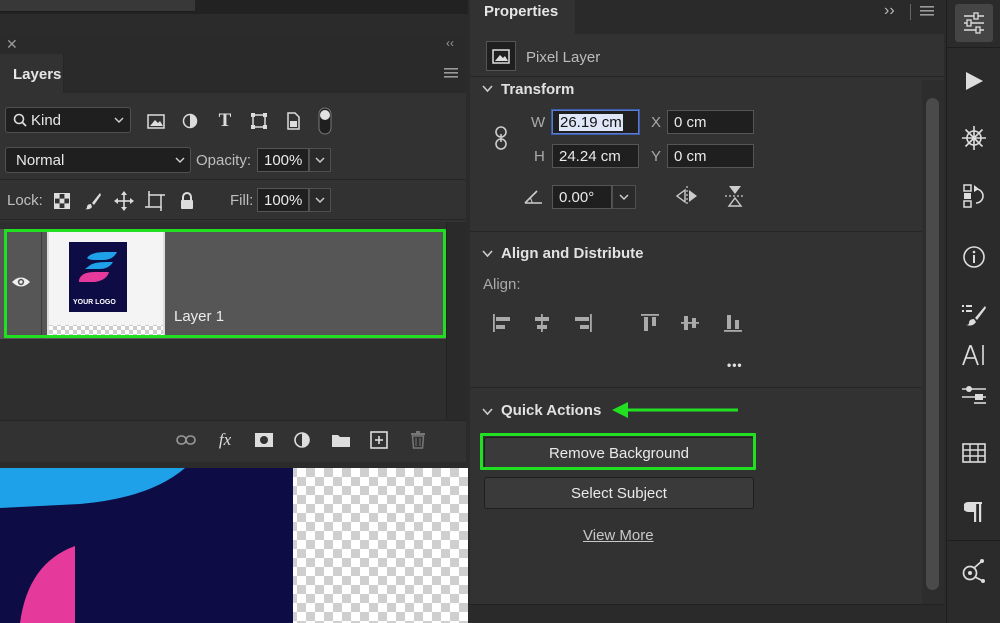 The image size is (1000, 623). What do you see at coordinates (224, 160) in the screenshot?
I see `opacity-label: Opacity:` at bounding box center [224, 160].